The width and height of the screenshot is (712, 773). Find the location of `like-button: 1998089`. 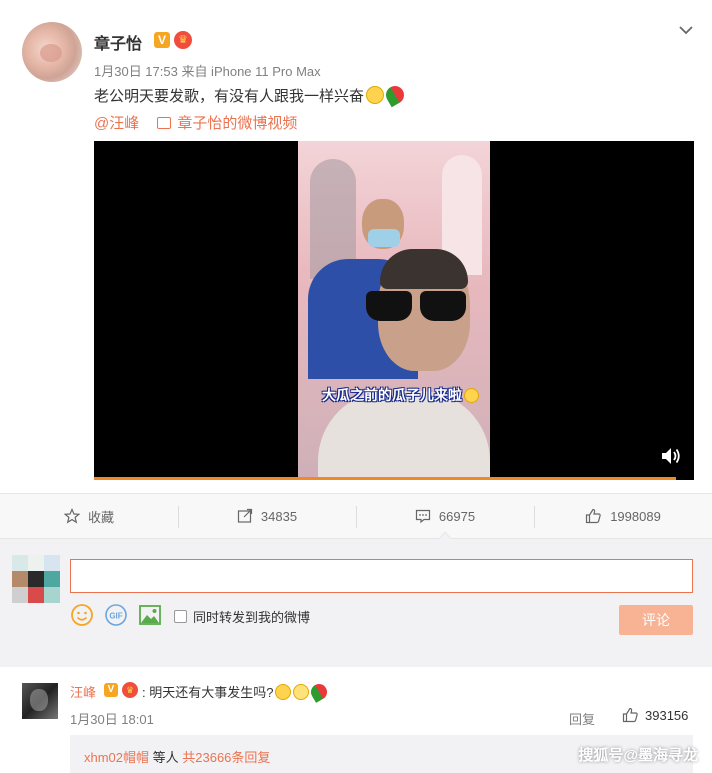

like-button: 1998089 is located at coordinates (623, 516).